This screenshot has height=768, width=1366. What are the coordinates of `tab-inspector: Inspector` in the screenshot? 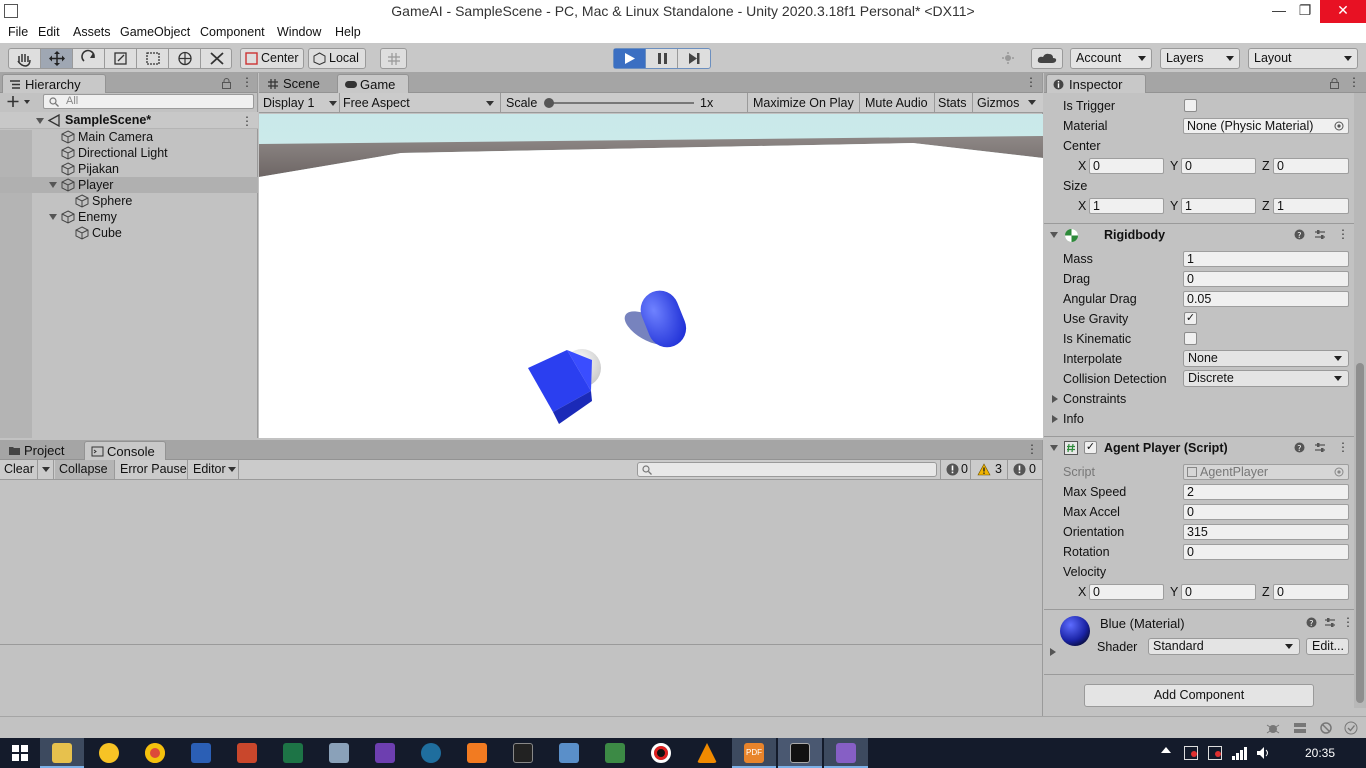 It's located at (1096, 83).